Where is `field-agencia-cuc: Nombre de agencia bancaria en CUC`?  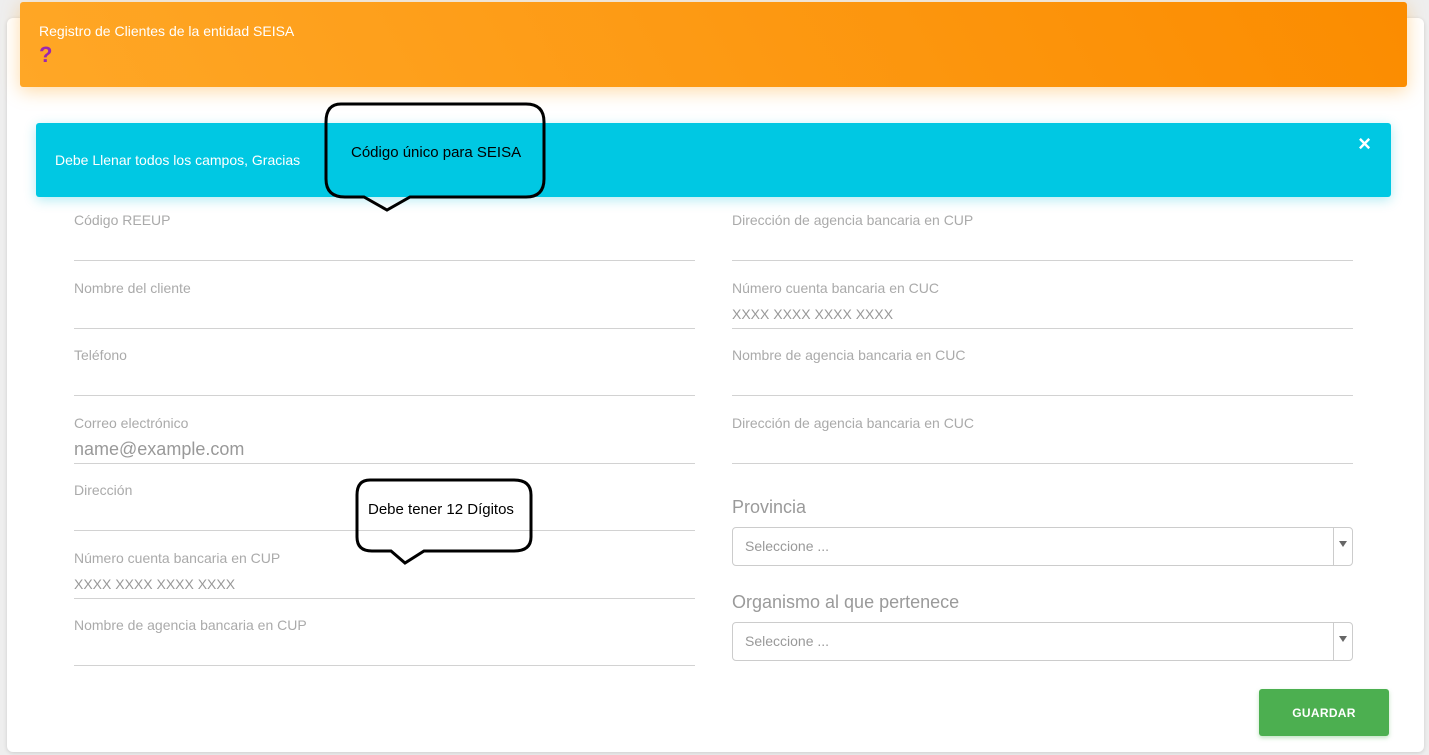 field-agencia-cuc: Nombre de agencia bancaria en CUC is located at coordinates (1042, 381).